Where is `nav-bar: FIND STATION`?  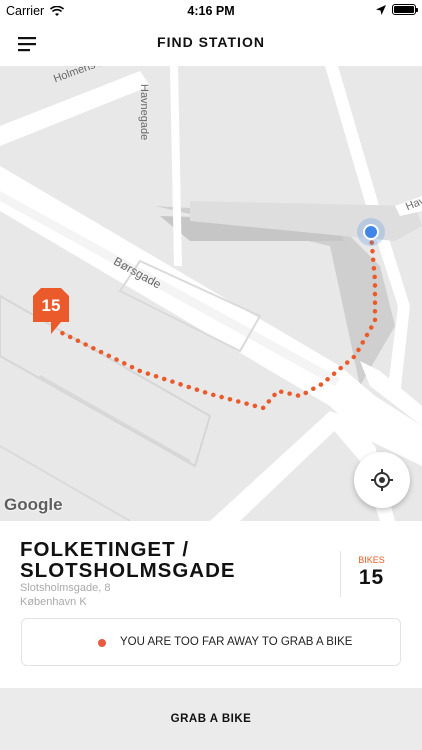
nav-bar: FIND STATION is located at coordinates (211, 44).